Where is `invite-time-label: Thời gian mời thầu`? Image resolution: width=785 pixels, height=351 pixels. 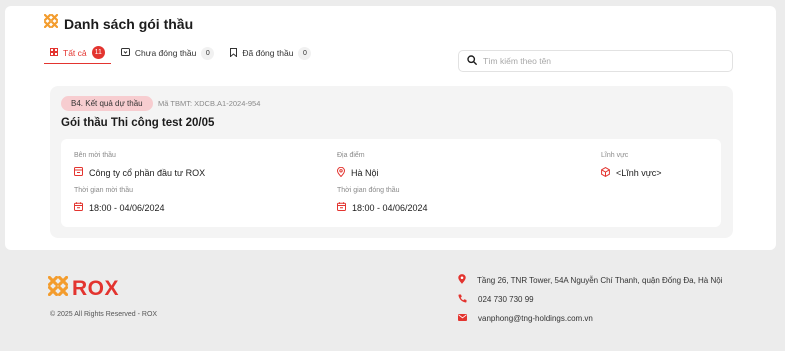
invite-time-label: Thời gian mời thầu is located at coordinates (103, 190).